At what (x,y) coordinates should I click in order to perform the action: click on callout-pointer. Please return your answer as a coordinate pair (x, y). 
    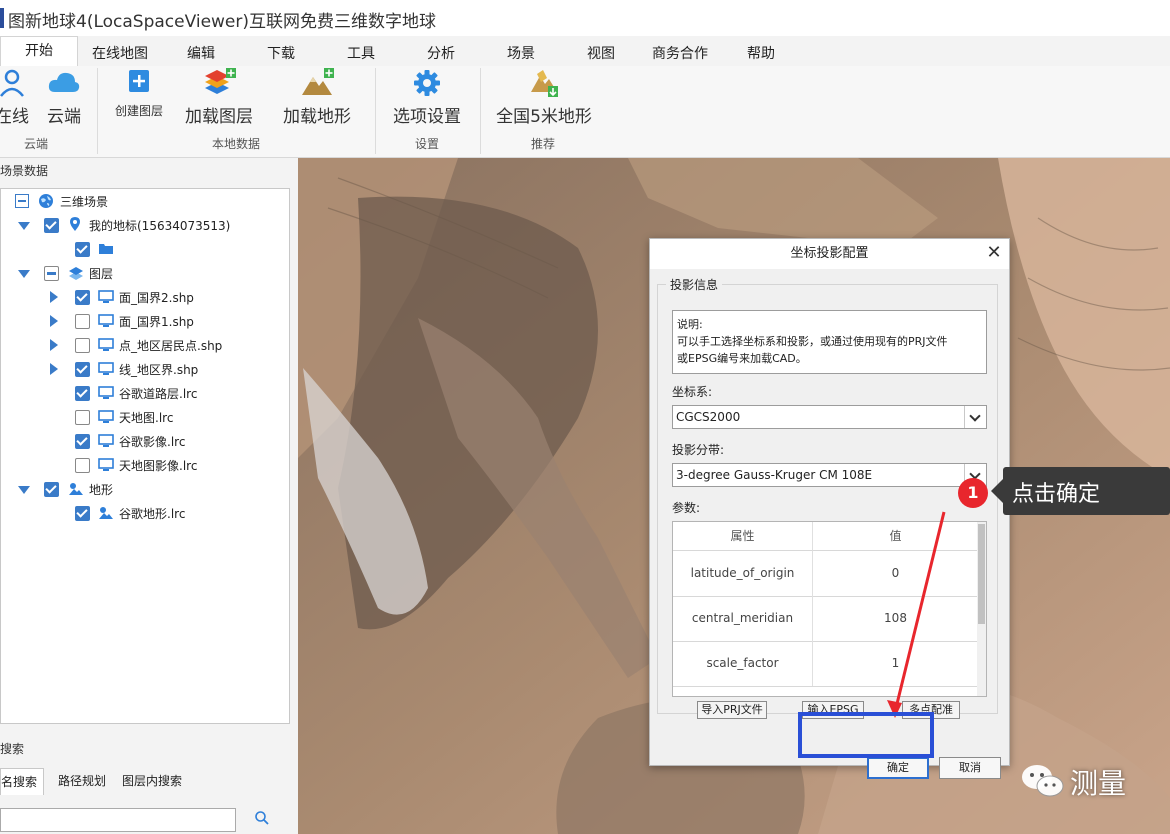
    Looking at the image, I should click on (997, 491).